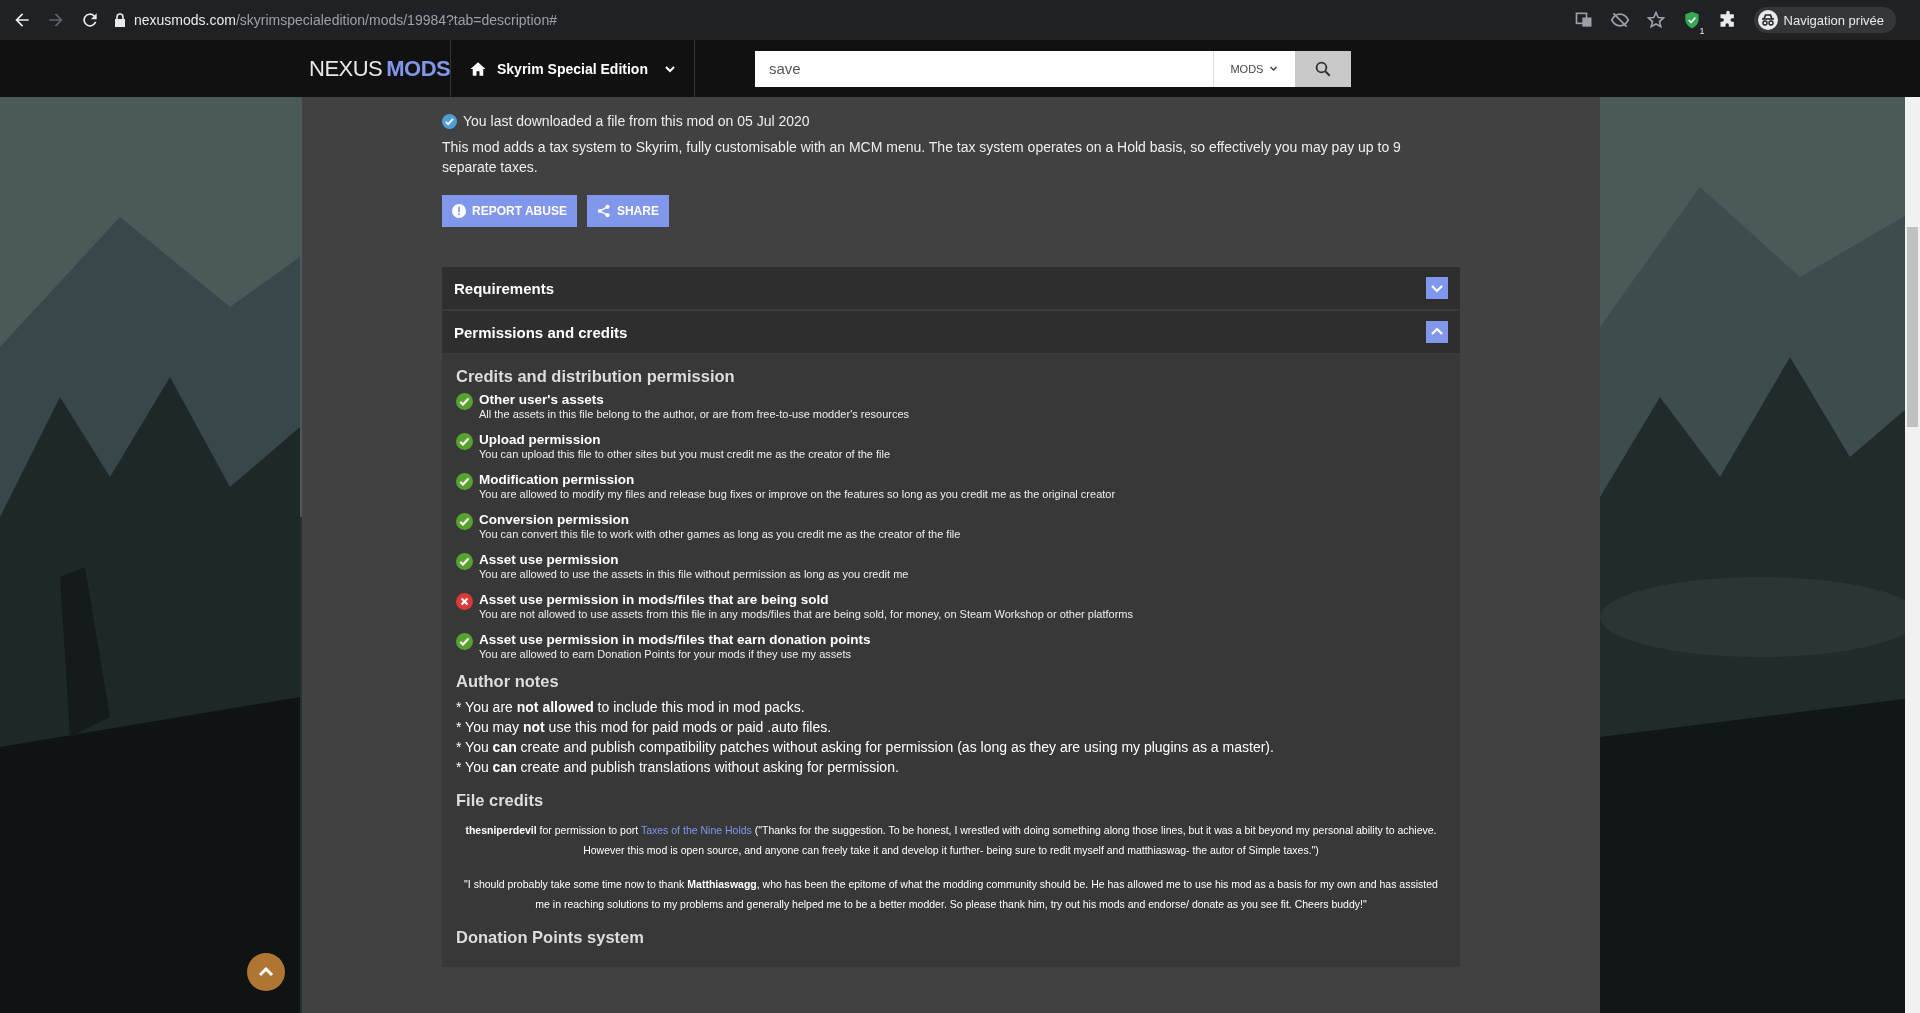 The image size is (1920, 1013). I want to click on permission-title: Upload permission, so click(540, 439).